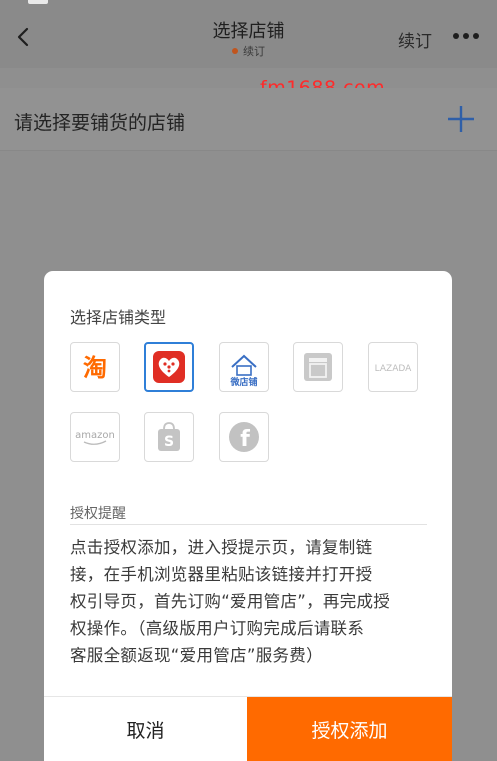 This screenshot has width=497, height=761. What do you see at coordinates (245, 439) in the screenshot?
I see `facebook-glyph: f` at bounding box center [245, 439].